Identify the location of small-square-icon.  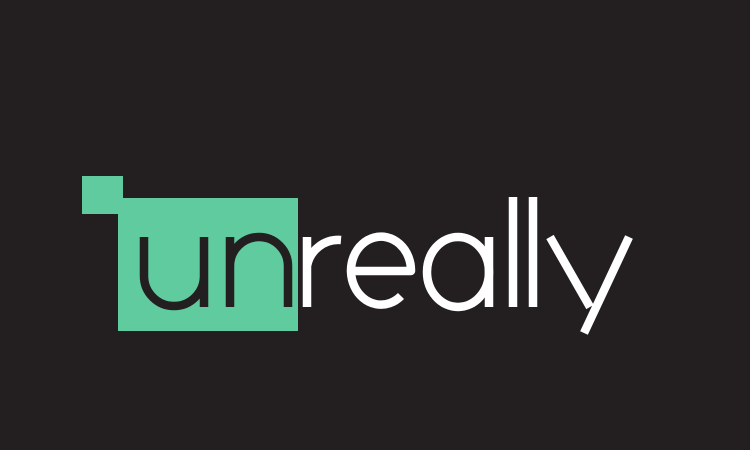
(102, 195).